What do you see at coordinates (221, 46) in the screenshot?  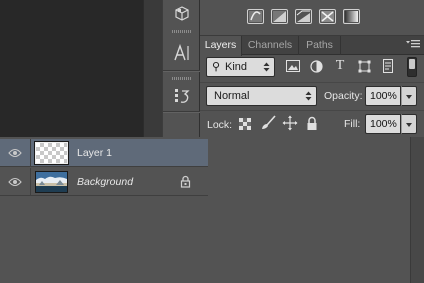 I see `tab-layers: Layers` at bounding box center [221, 46].